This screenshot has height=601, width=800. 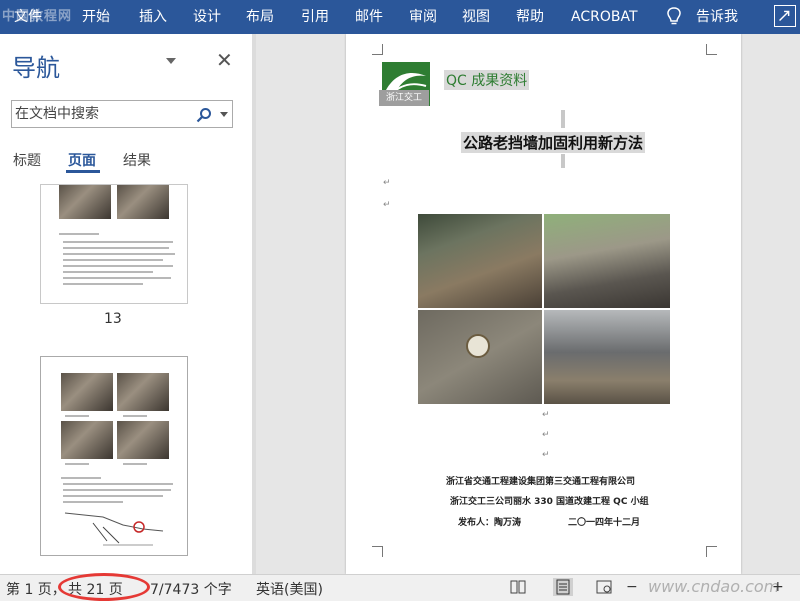 What do you see at coordinates (369, 17) in the screenshot?
I see `tab-mailings: 邮件` at bounding box center [369, 17].